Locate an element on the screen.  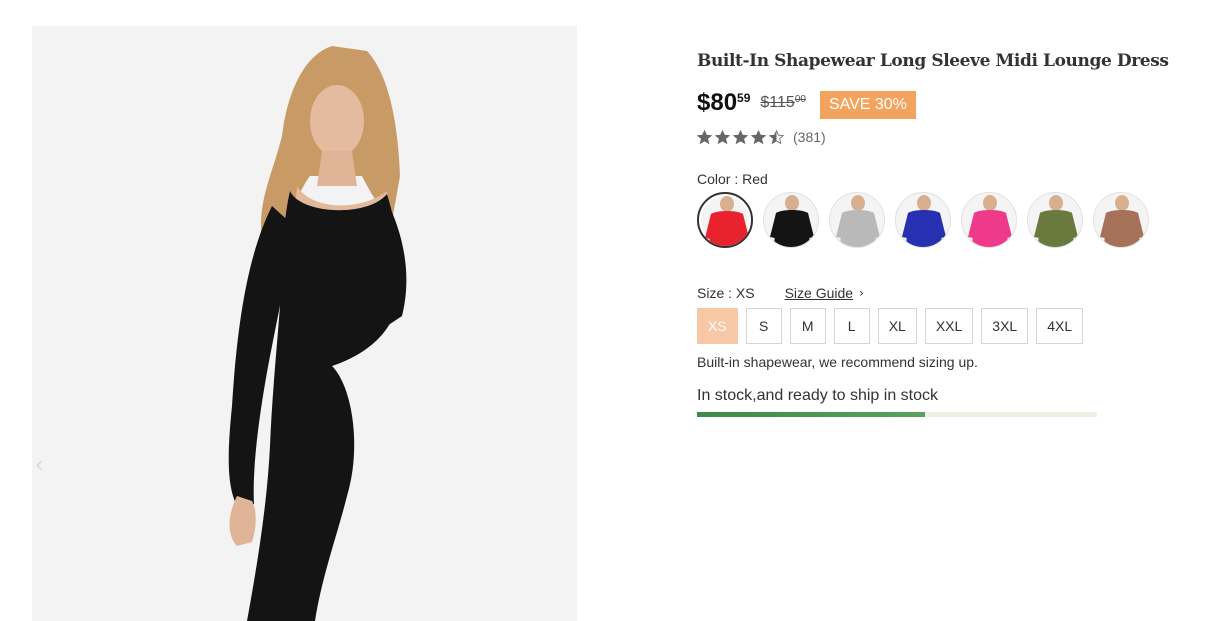
stock-progress-fill is located at coordinates (811, 414).